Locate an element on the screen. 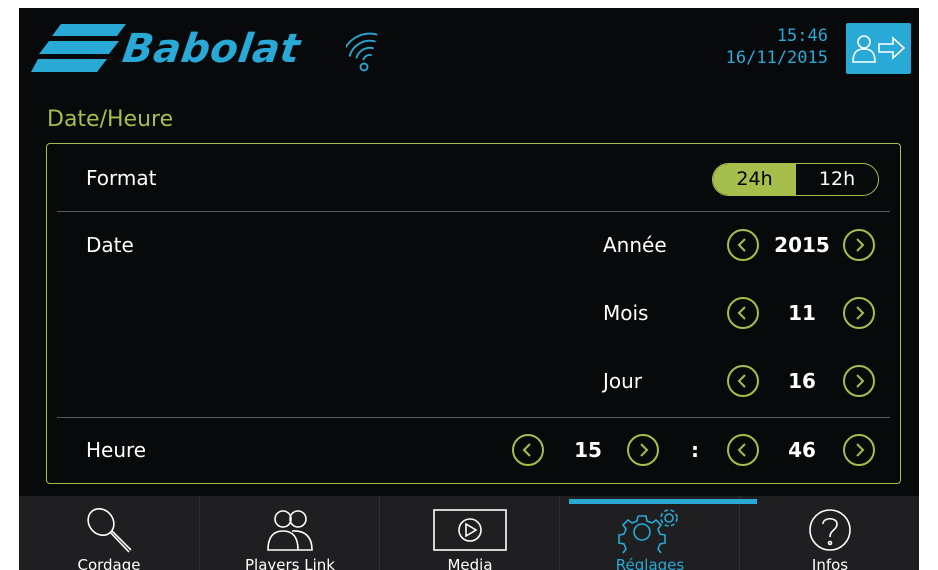 The image size is (938, 570). nav-label-infos: Infos is located at coordinates (830, 563).